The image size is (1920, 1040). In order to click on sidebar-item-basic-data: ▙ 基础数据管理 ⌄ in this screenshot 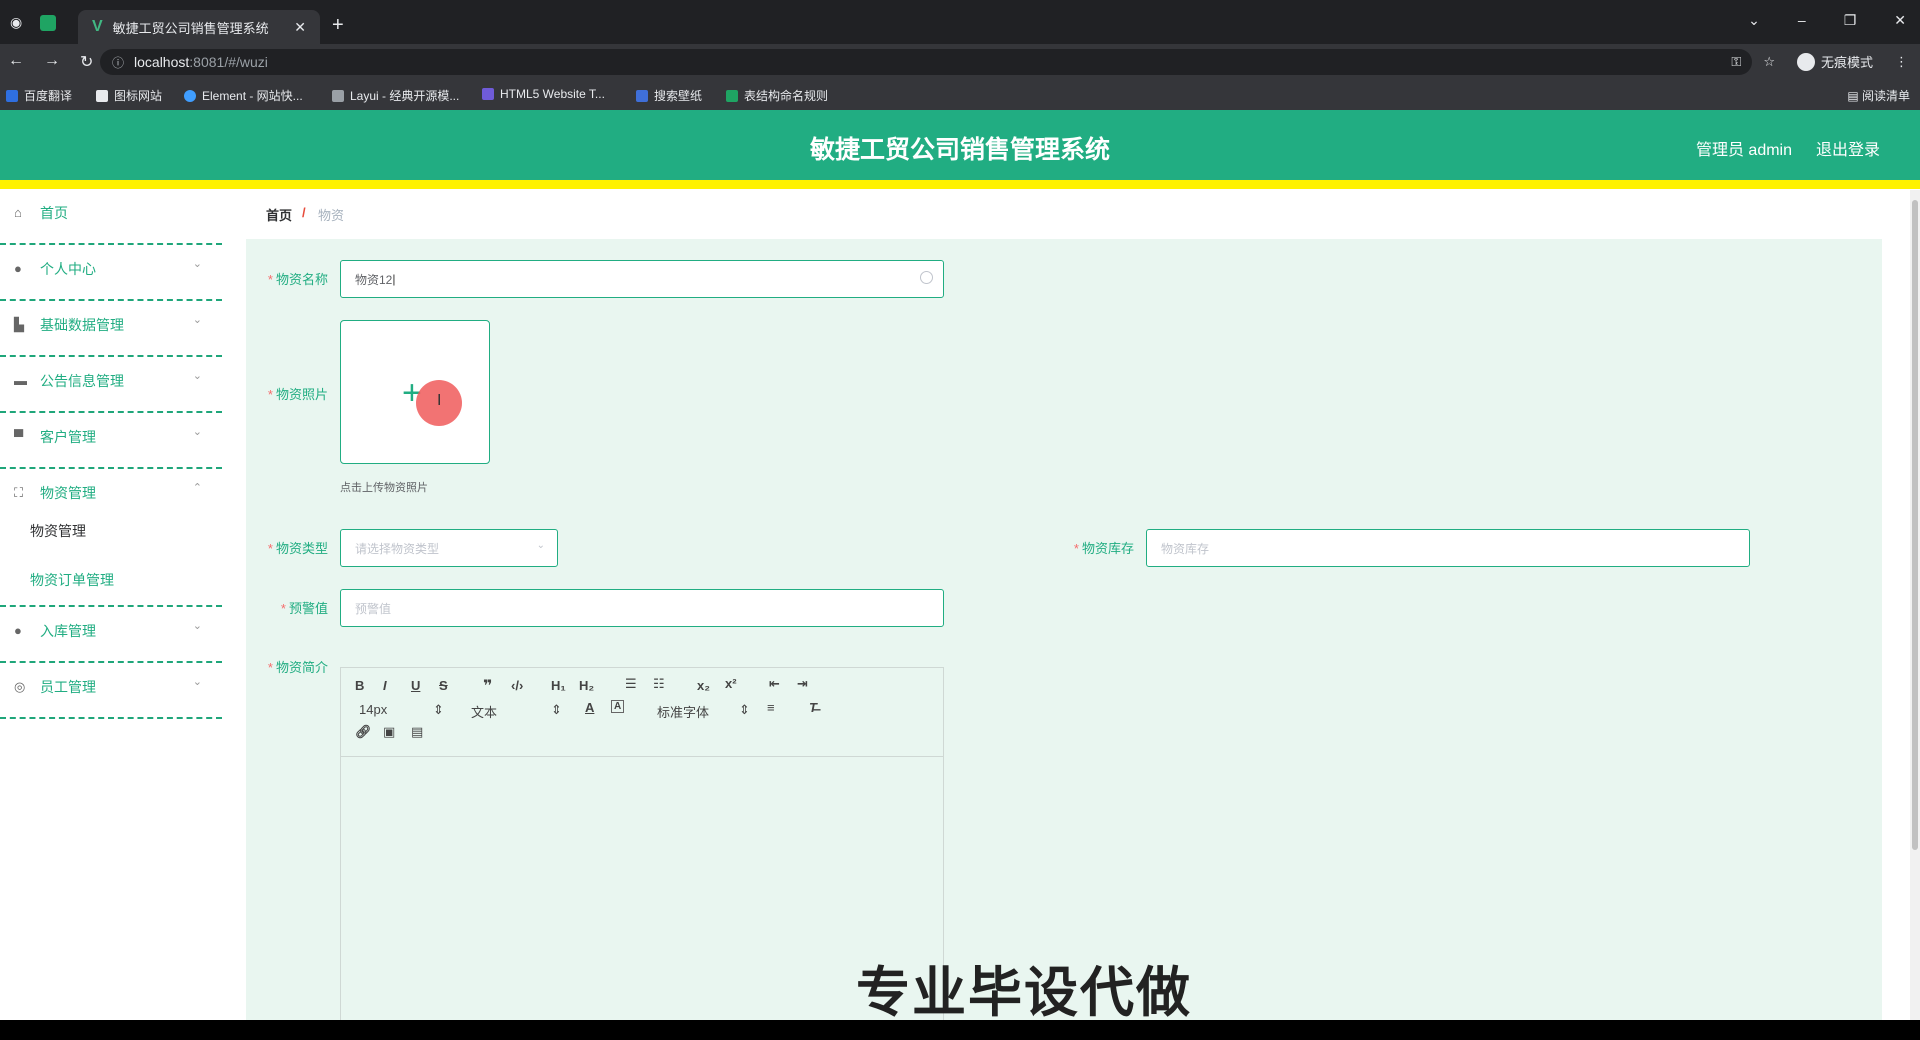, I will do `click(111, 329)`.